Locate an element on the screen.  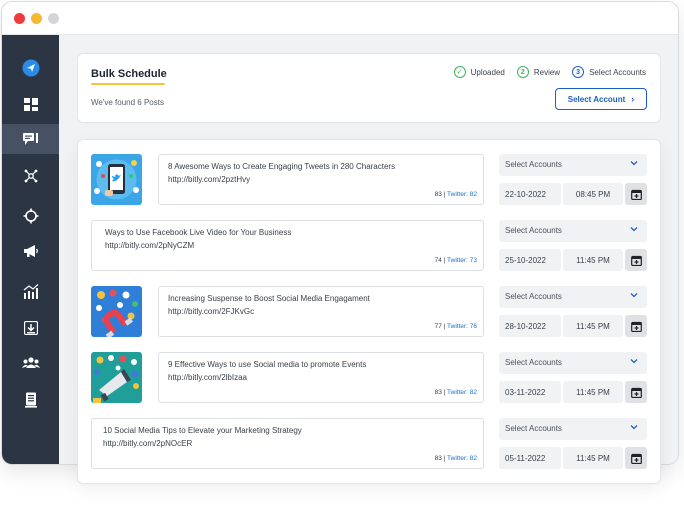
step-number-icon: 2 is located at coordinates (522, 72).